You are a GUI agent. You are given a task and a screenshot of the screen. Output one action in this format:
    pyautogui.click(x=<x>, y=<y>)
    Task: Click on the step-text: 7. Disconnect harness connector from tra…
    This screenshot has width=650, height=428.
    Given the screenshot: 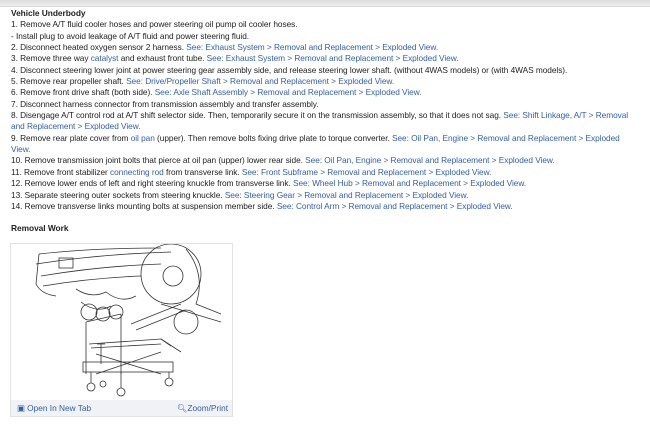 What is the action you would take?
    pyautogui.click(x=165, y=103)
    